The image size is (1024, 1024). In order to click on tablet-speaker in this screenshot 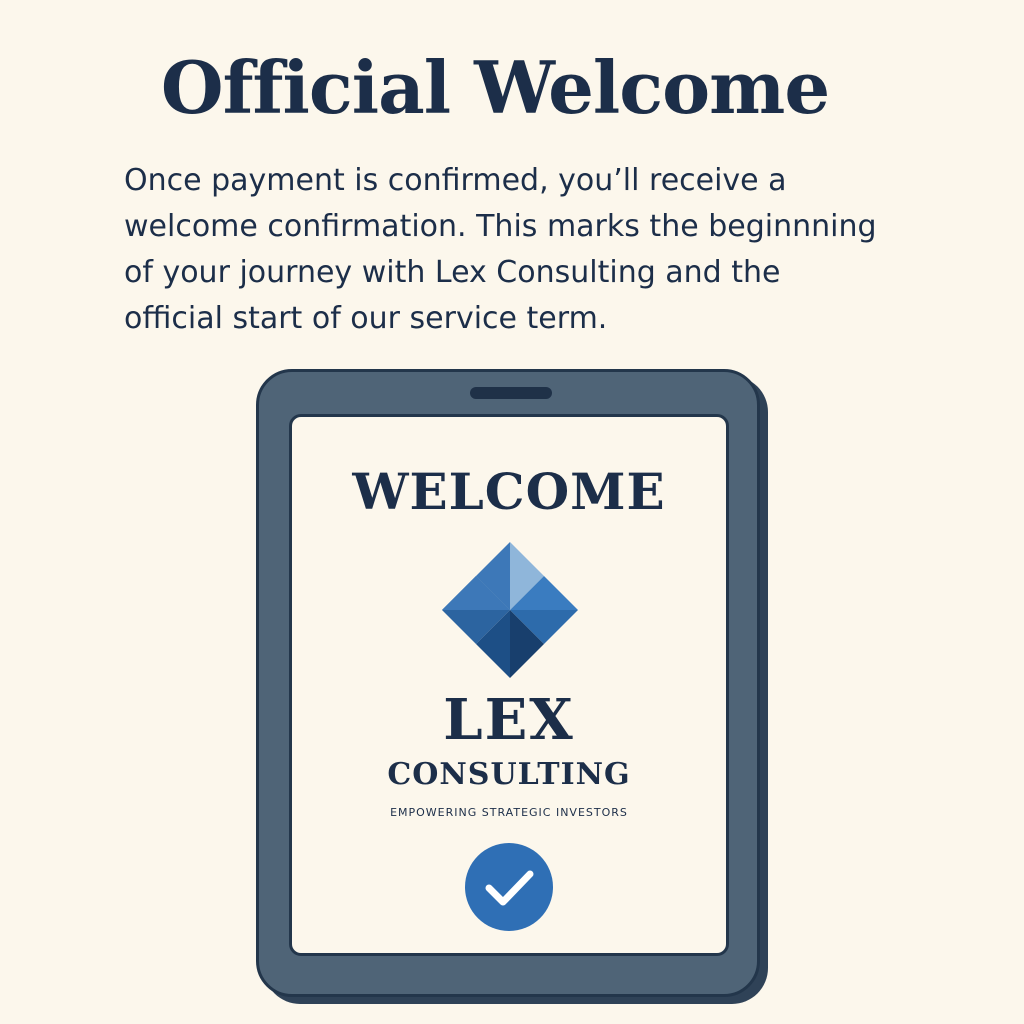, I will do `click(511, 393)`.